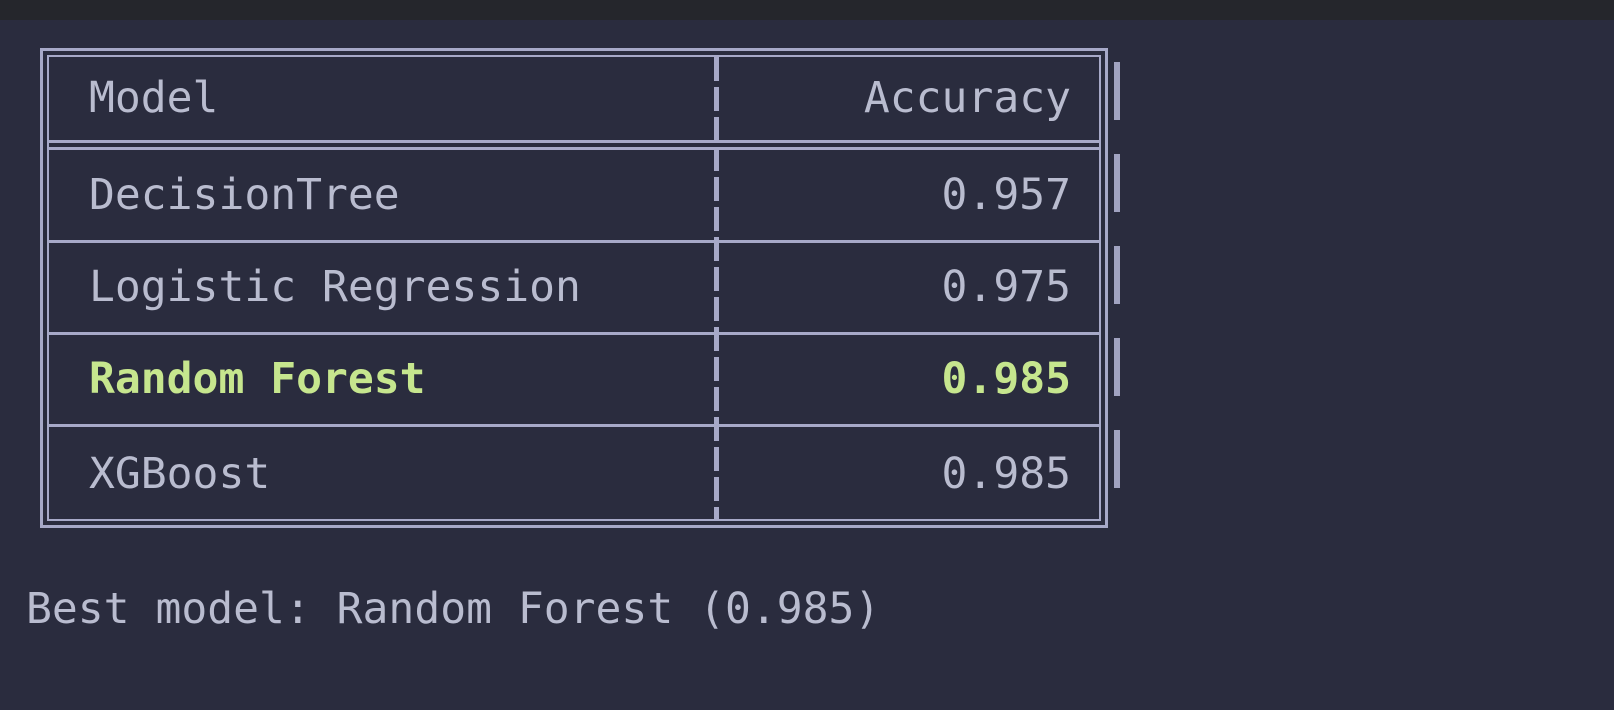 The height and width of the screenshot is (710, 1614). Describe the element at coordinates (807, 10) in the screenshot. I see `window-top-bar` at that location.